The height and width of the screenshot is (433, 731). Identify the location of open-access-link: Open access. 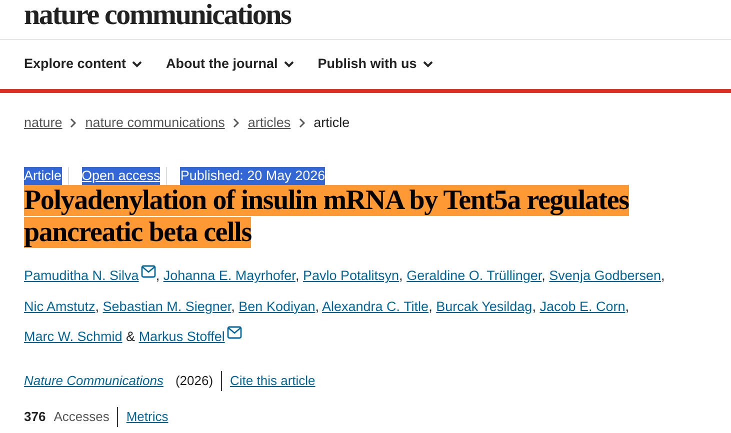
(121, 176).